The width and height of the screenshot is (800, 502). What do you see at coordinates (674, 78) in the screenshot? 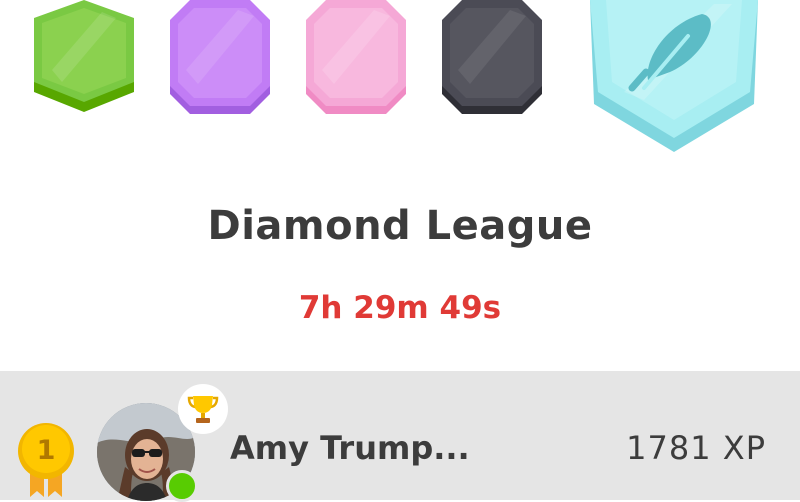
I see `diamond-league-badge` at bounding box center [674, 78].